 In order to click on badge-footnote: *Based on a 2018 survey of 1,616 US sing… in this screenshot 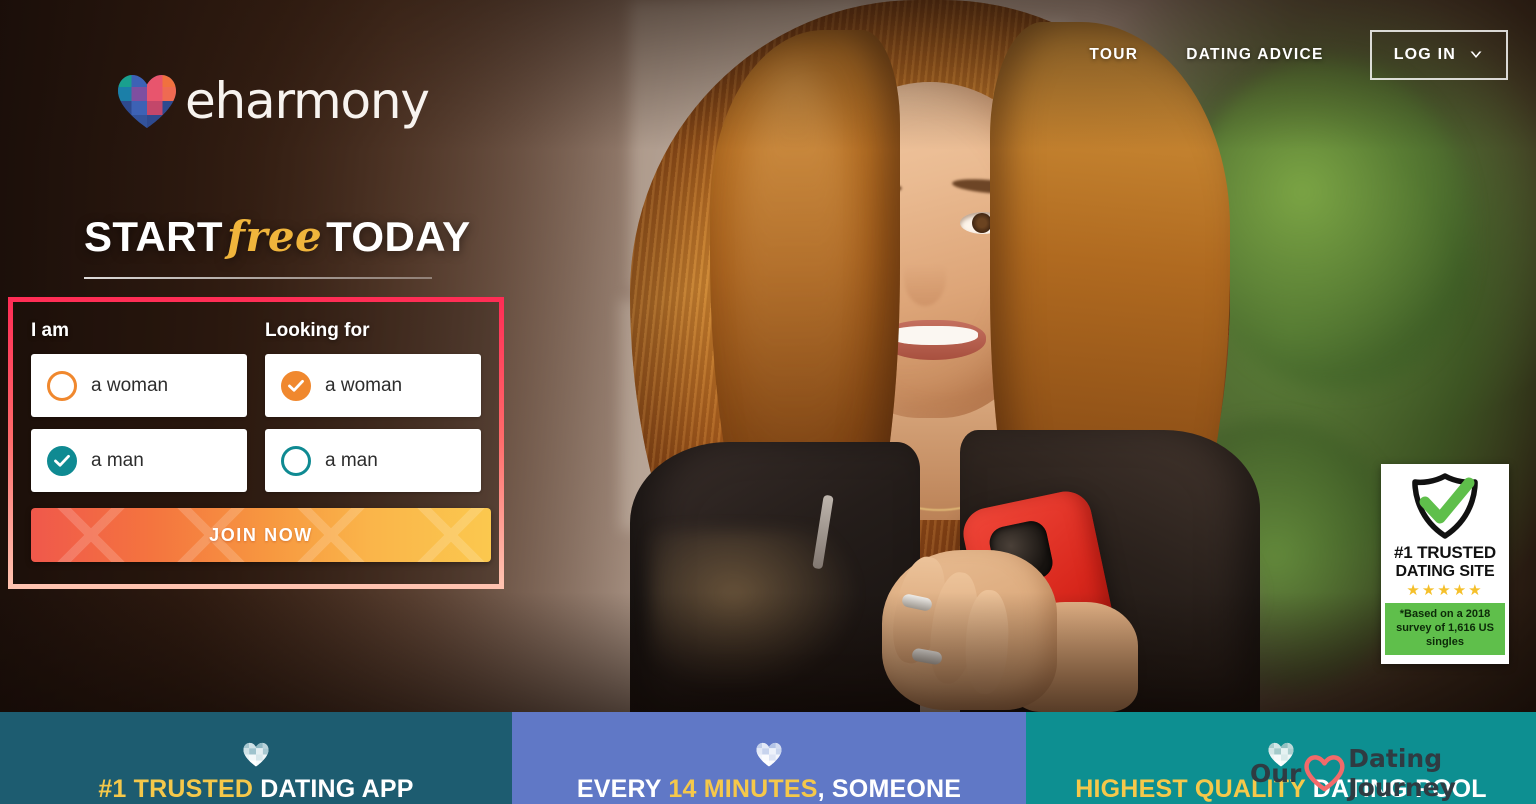, I will do `click(1445, 629)`.